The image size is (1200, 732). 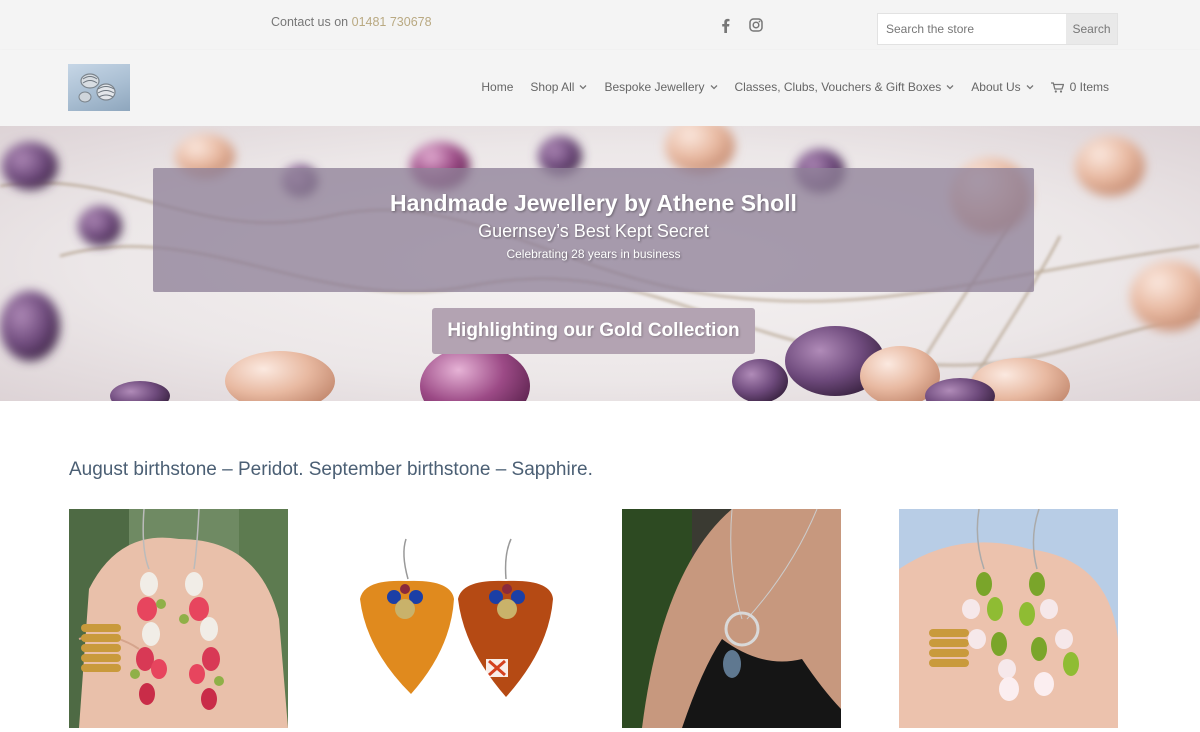 I want to click on instagram-icon, so click(x=756, y=25).